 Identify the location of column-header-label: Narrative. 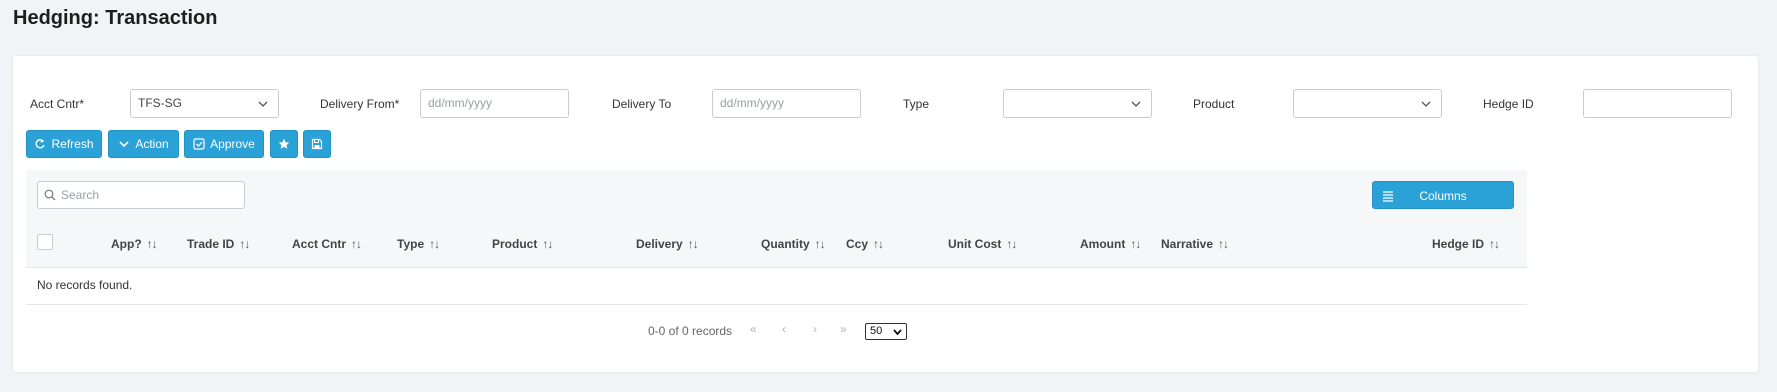
(1187, 244).